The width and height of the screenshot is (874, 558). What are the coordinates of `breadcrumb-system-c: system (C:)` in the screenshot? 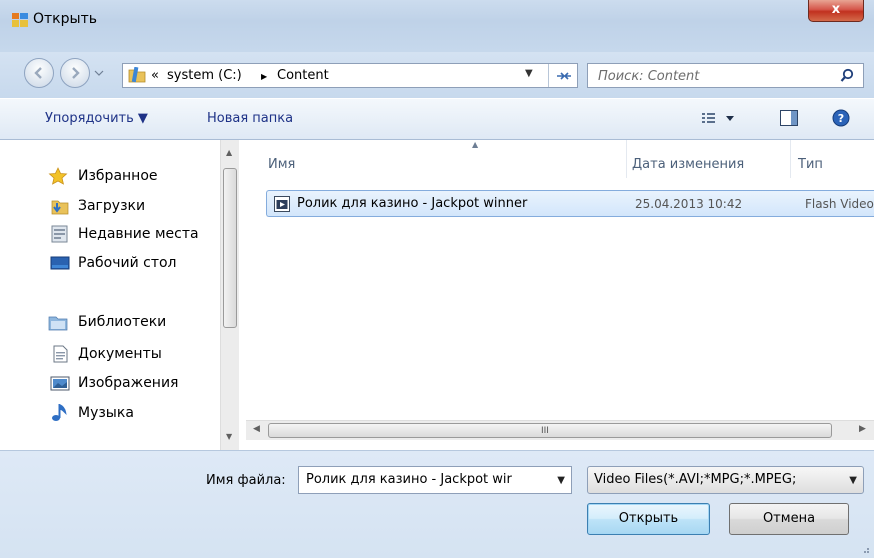 It's located at (204, 75).